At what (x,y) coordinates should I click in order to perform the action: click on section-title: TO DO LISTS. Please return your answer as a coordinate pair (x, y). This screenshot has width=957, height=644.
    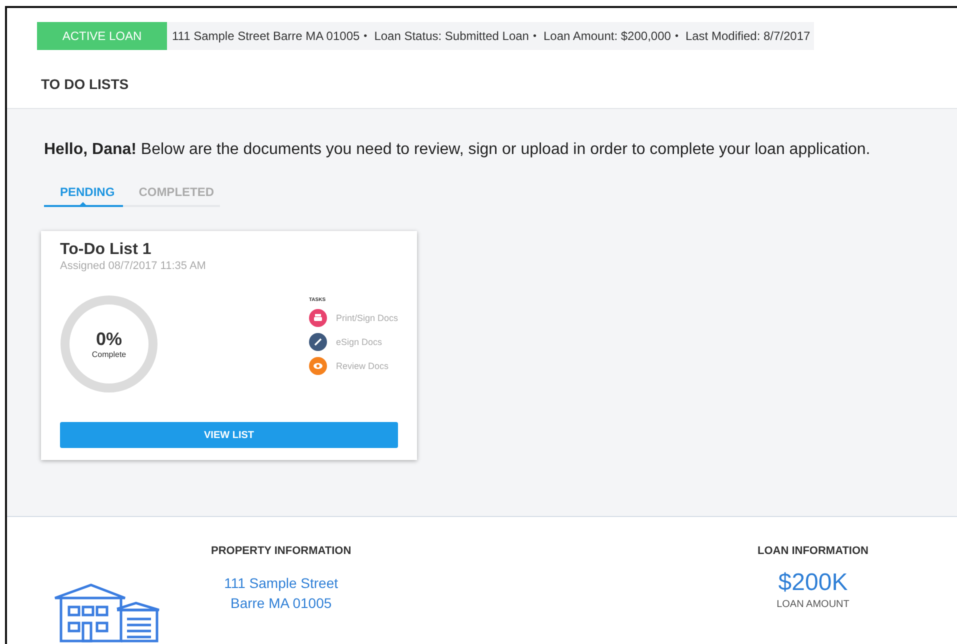
    Looking at the image, I should click on (85, 84).